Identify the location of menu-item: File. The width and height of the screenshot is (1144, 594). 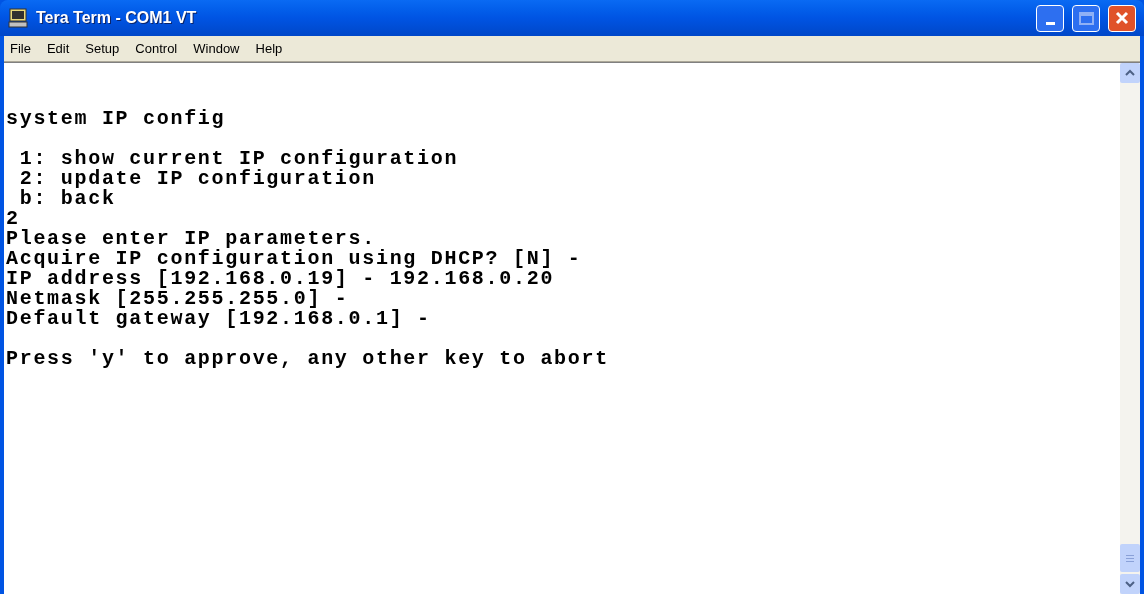
(20, 48).